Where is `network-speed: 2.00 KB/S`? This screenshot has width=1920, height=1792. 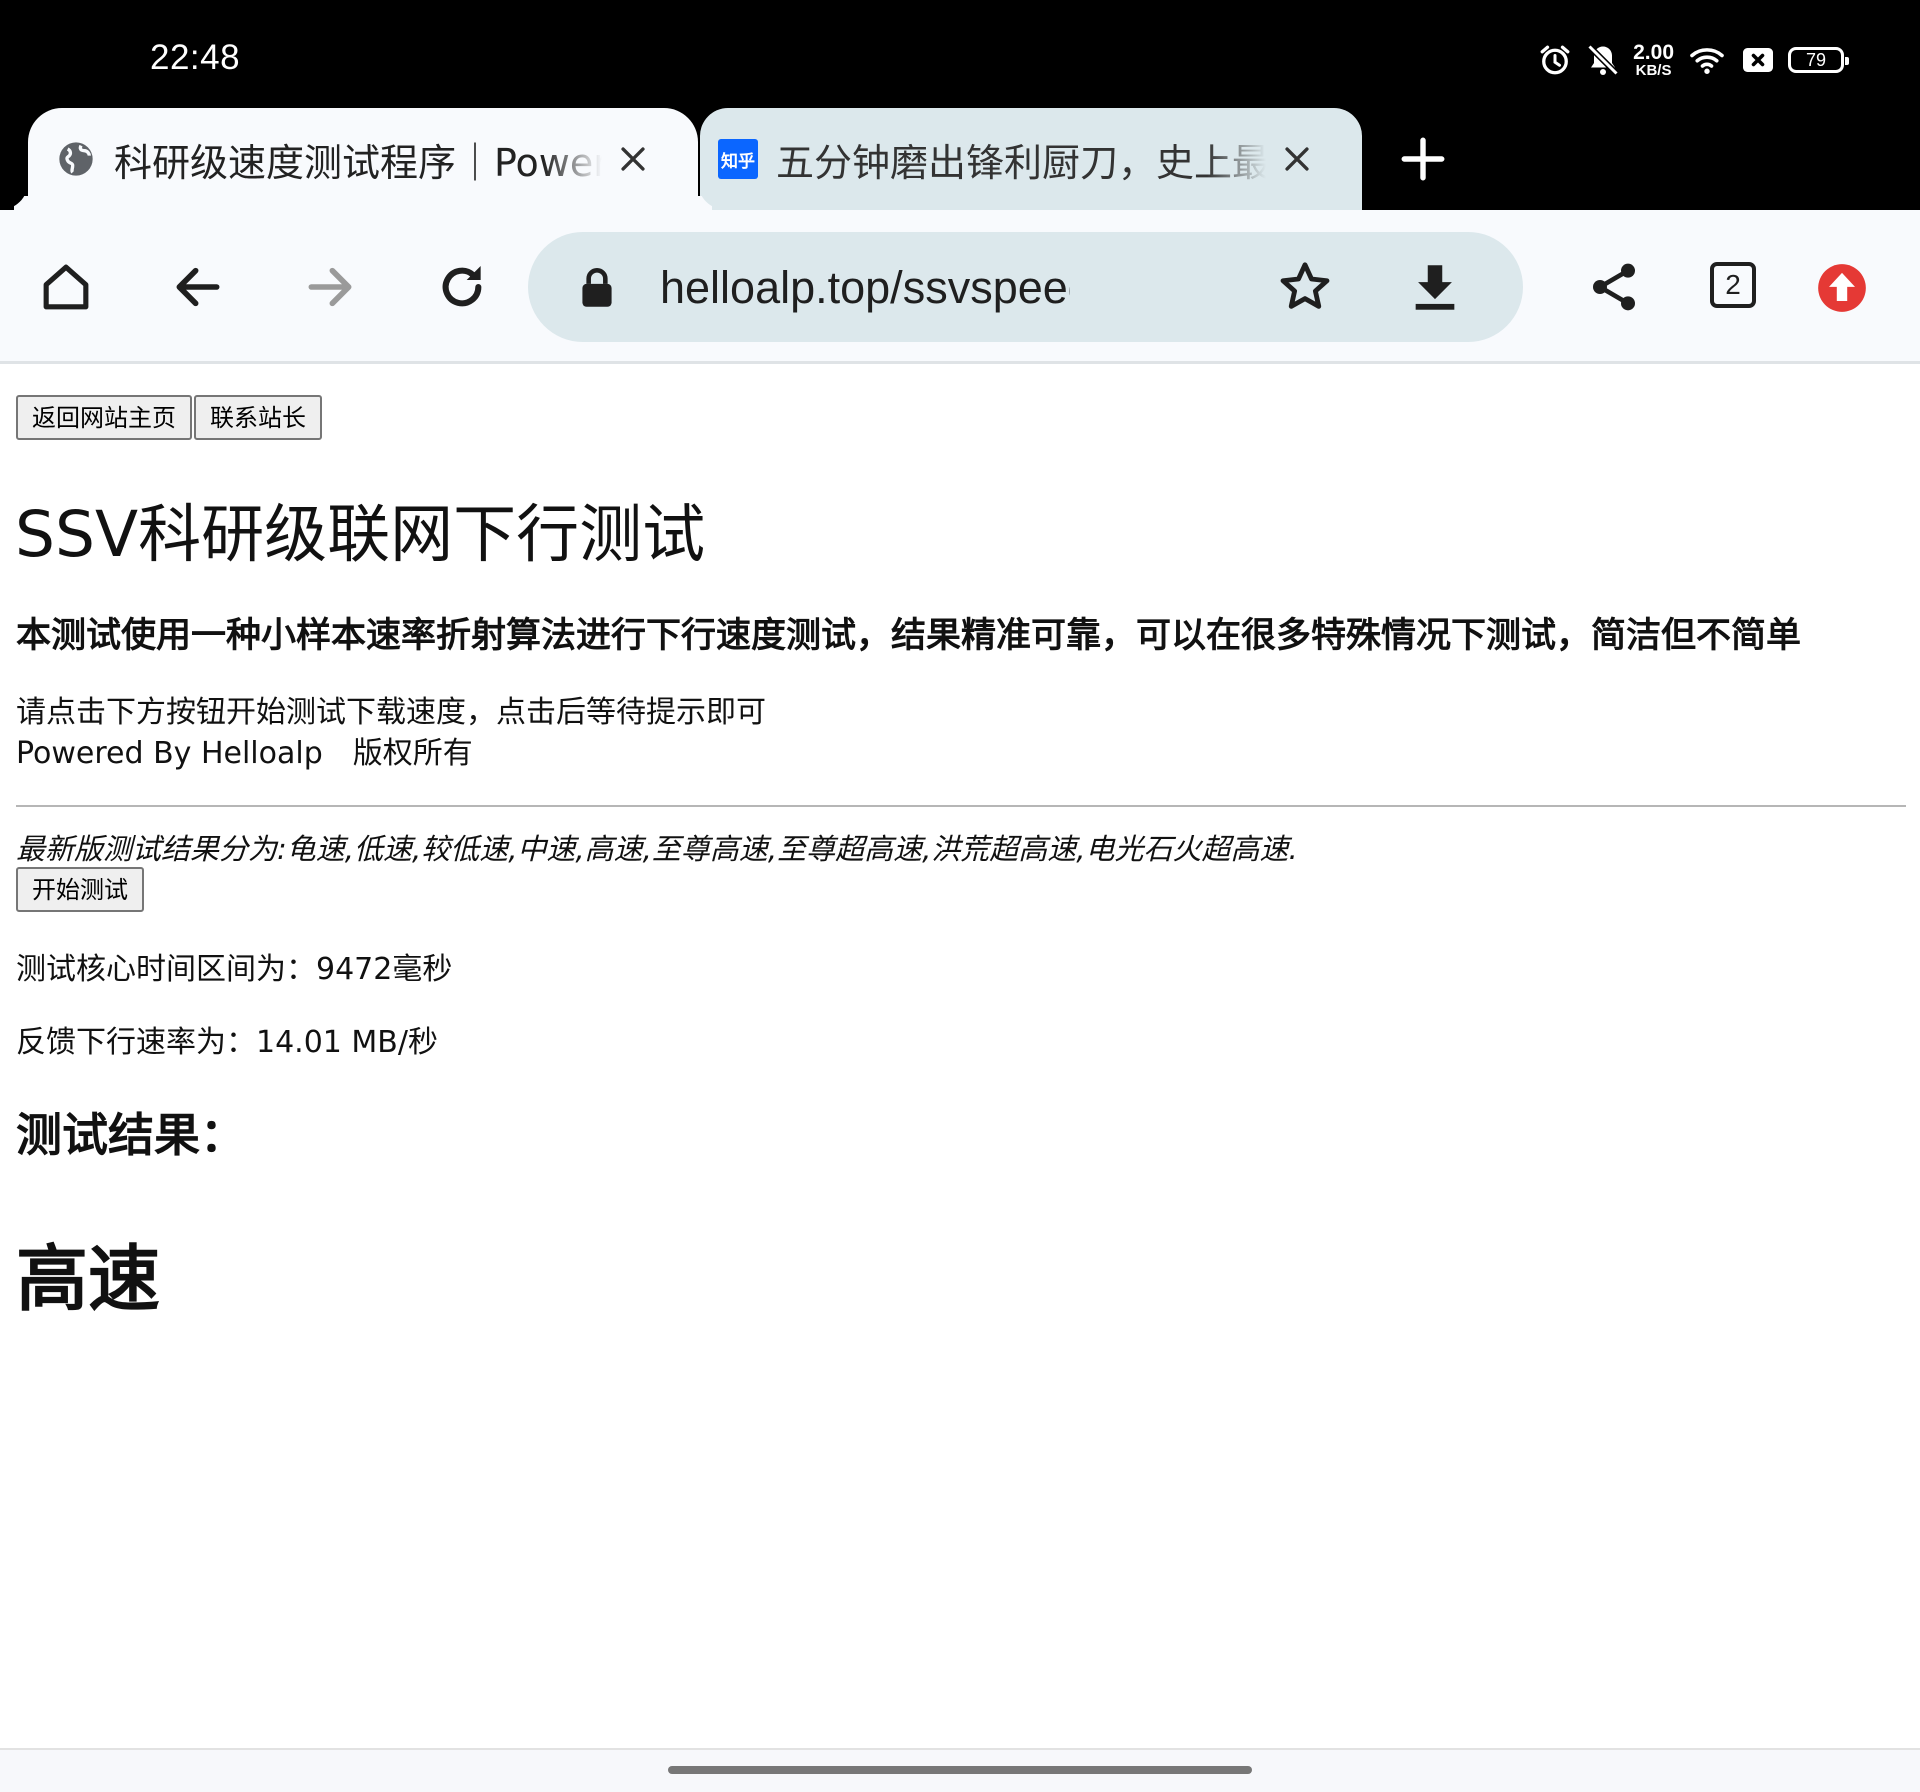
network-speed: 2.00 KB/S is located at coordinates (1653, 60).